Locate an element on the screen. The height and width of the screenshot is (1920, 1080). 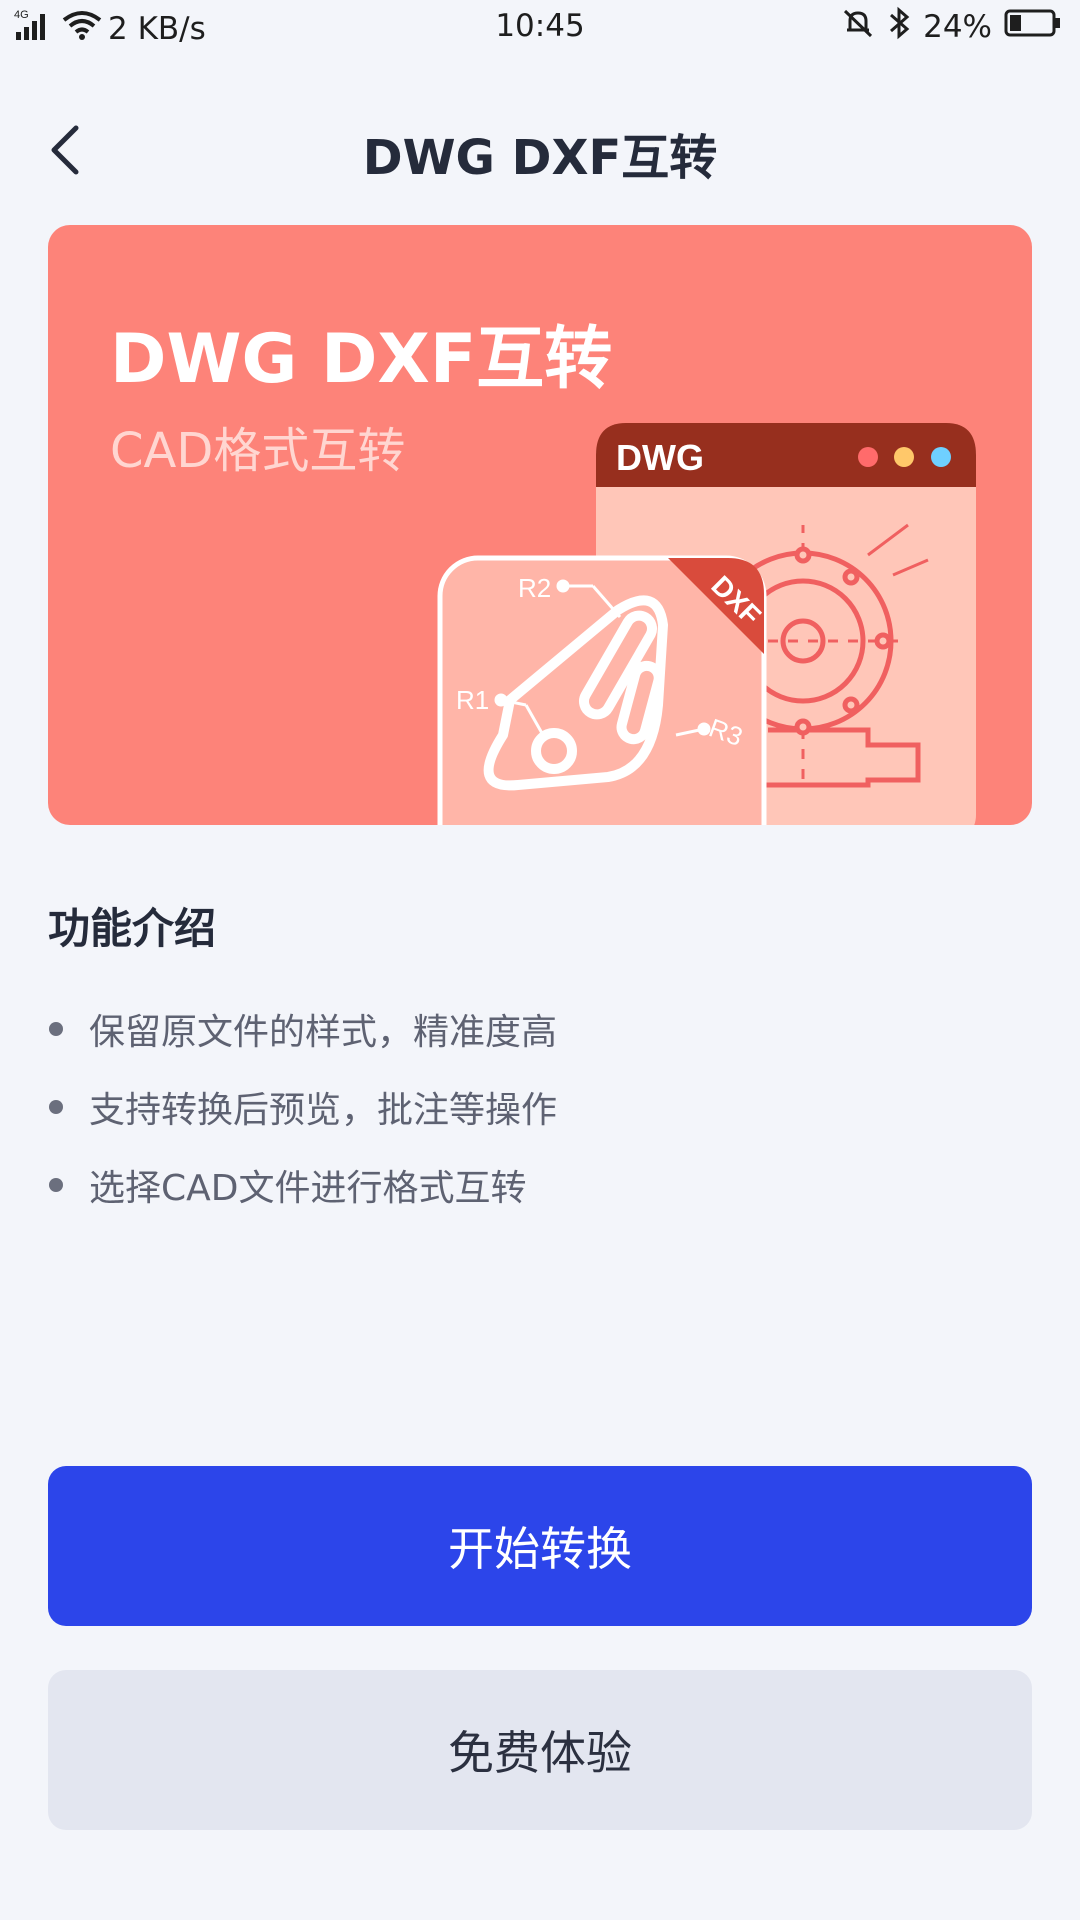
page-title: DWG DXF互转 is located at coordinates (540, 158).